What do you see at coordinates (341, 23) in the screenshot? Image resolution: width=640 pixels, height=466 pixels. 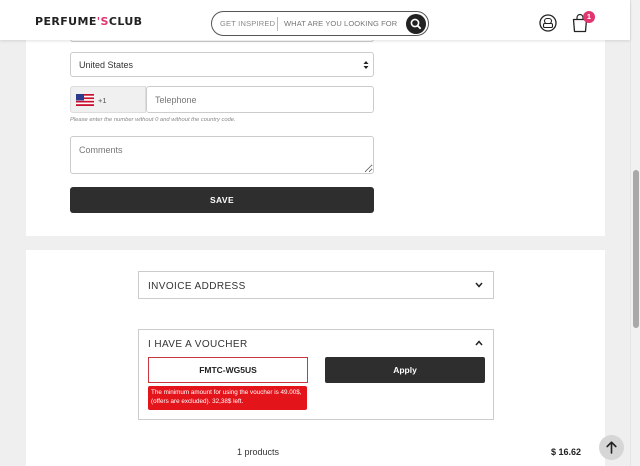 I see `search-input` at bounding box center [341, 23].